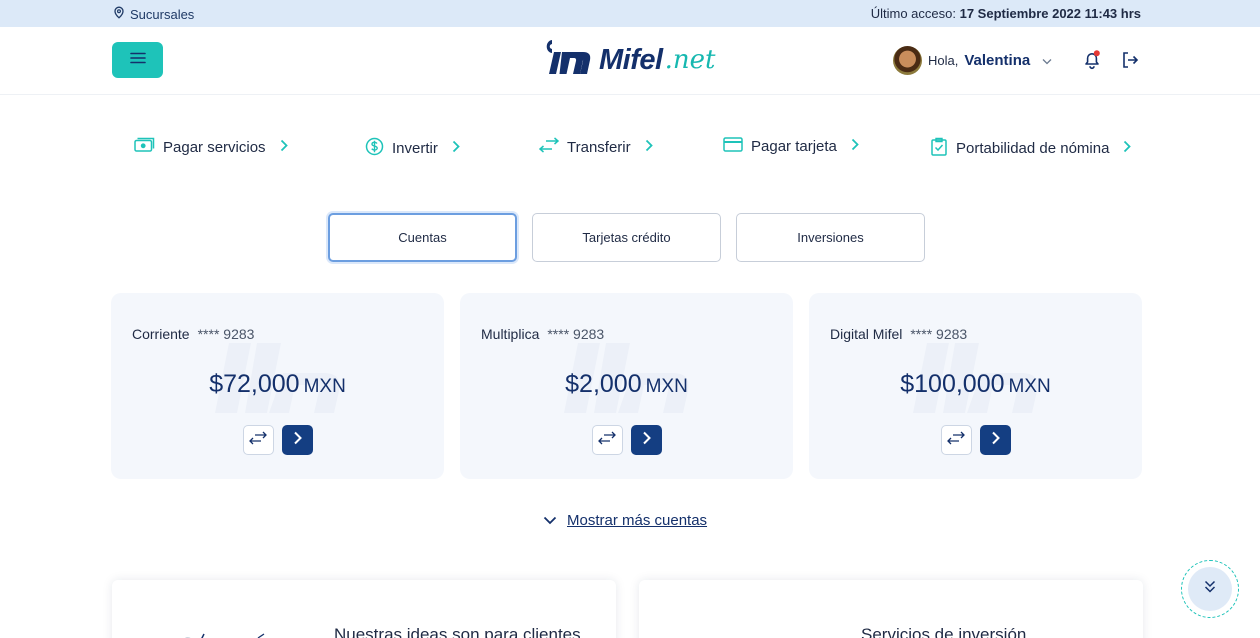  Describe the element at coordinates (542, 334) in the screenshot. I see `account-header: Multiplica **** 9283` at that location.